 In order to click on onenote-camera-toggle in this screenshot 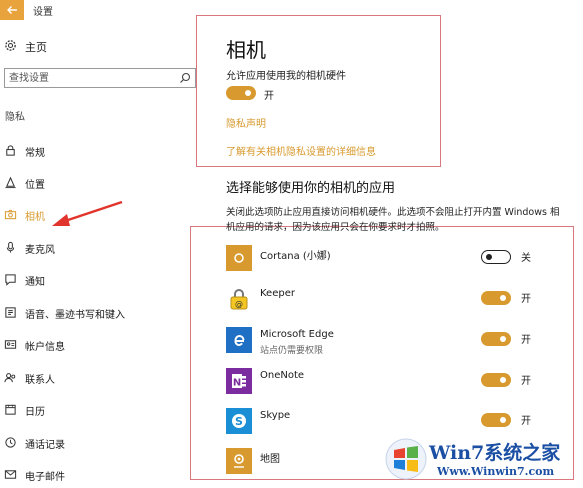, I will do `click(496, 380)`.